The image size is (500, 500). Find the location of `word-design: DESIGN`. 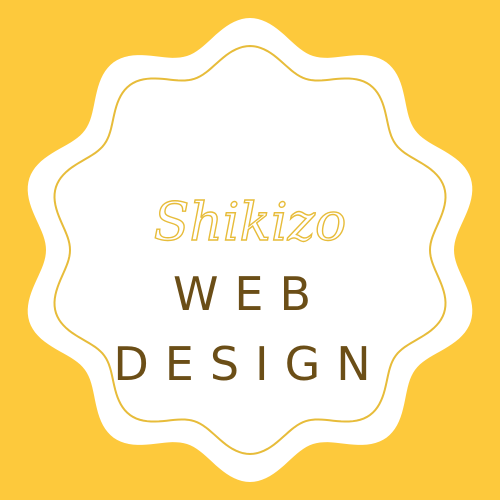

word-design: DESIGN is located at coordinates (249, 364).